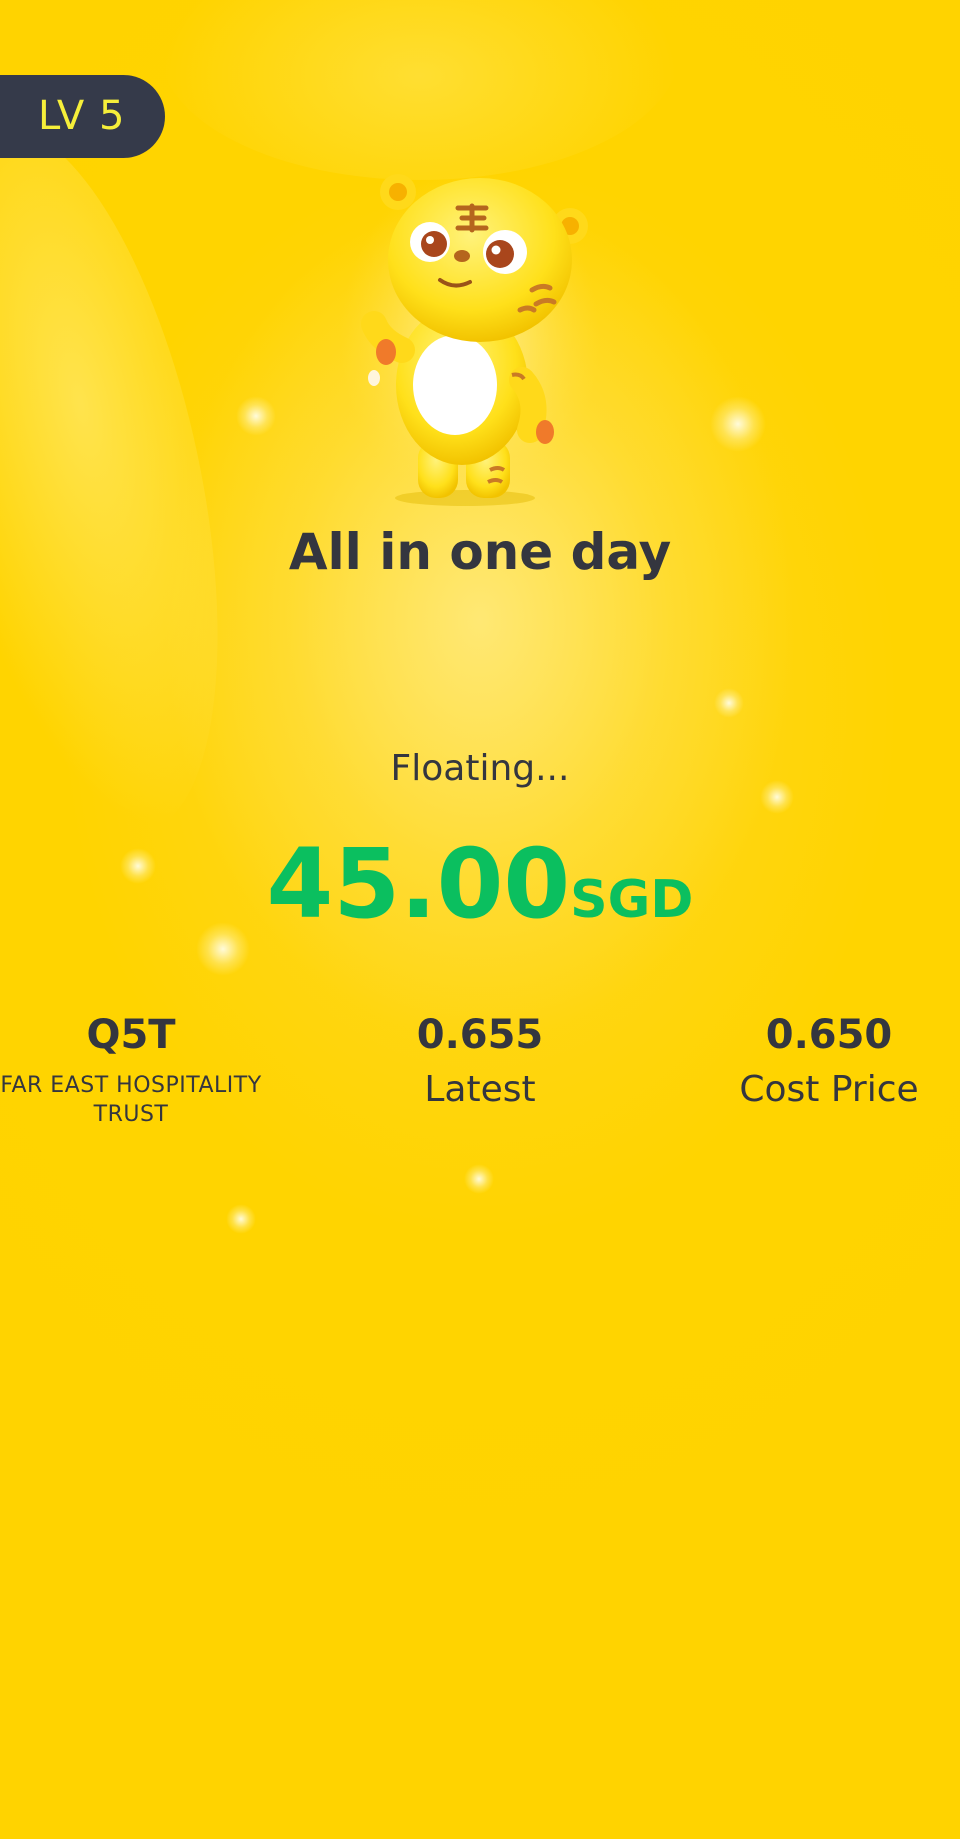 Image resolution: width=960 pixels, height=1839 pixels. I want to click on level-badge: LV 5, so click(82, 116).